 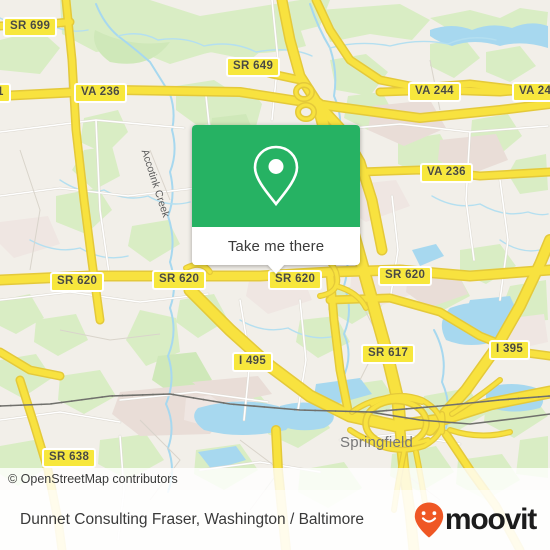 What do you see at coordinates (93, 479) in the screenshot?
I see `attribution-text: © OpenStreetMap contributors` at bounding box center [93, 479].